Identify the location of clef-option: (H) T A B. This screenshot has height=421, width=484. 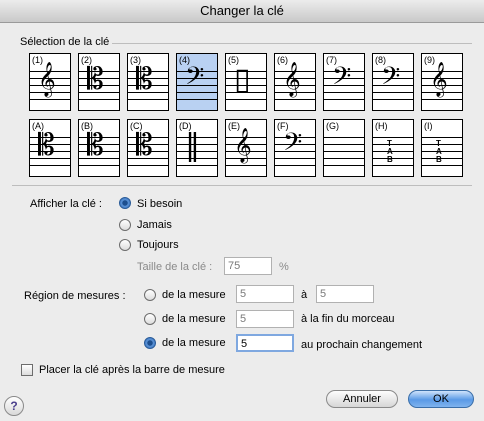
(393, 148).